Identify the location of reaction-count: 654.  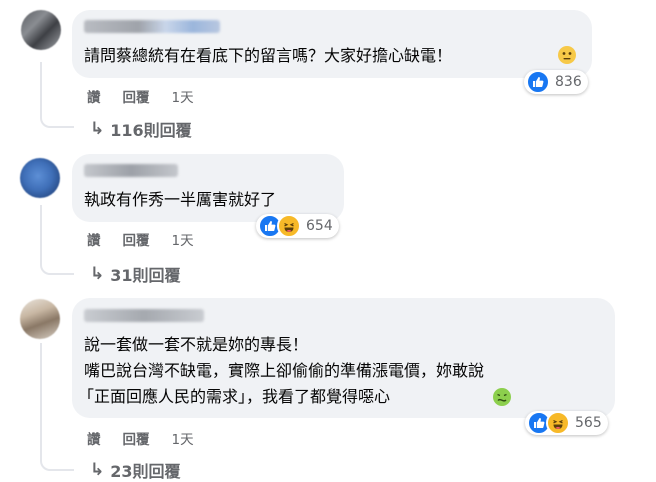
(319, 226).